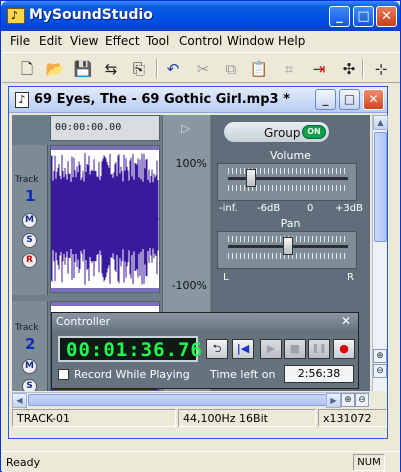 Image resolution: width=401 pixels, height=472 pixels. I want to click on menu-tool: Tool, so click(157, 41).